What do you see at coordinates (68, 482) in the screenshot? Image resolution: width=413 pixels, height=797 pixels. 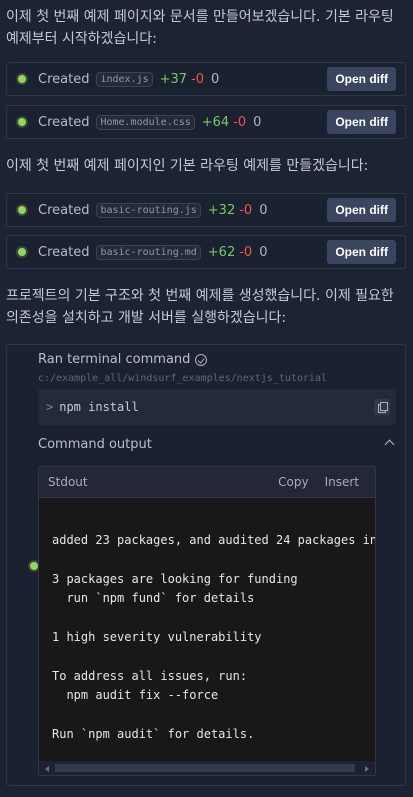 I see `stdout-label: Stdout` at bounding box center [68, 482].